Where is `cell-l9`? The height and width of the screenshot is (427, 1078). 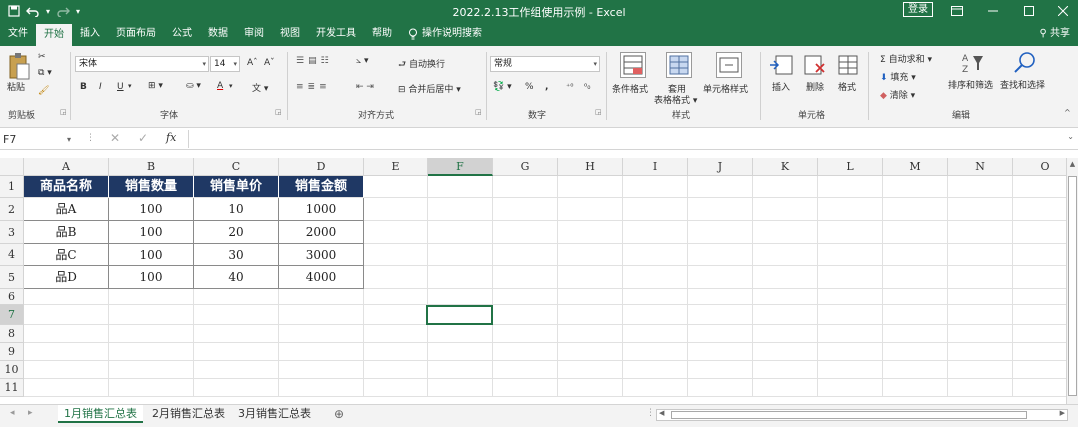 cell-l9 is located at coordinates (850, 352).